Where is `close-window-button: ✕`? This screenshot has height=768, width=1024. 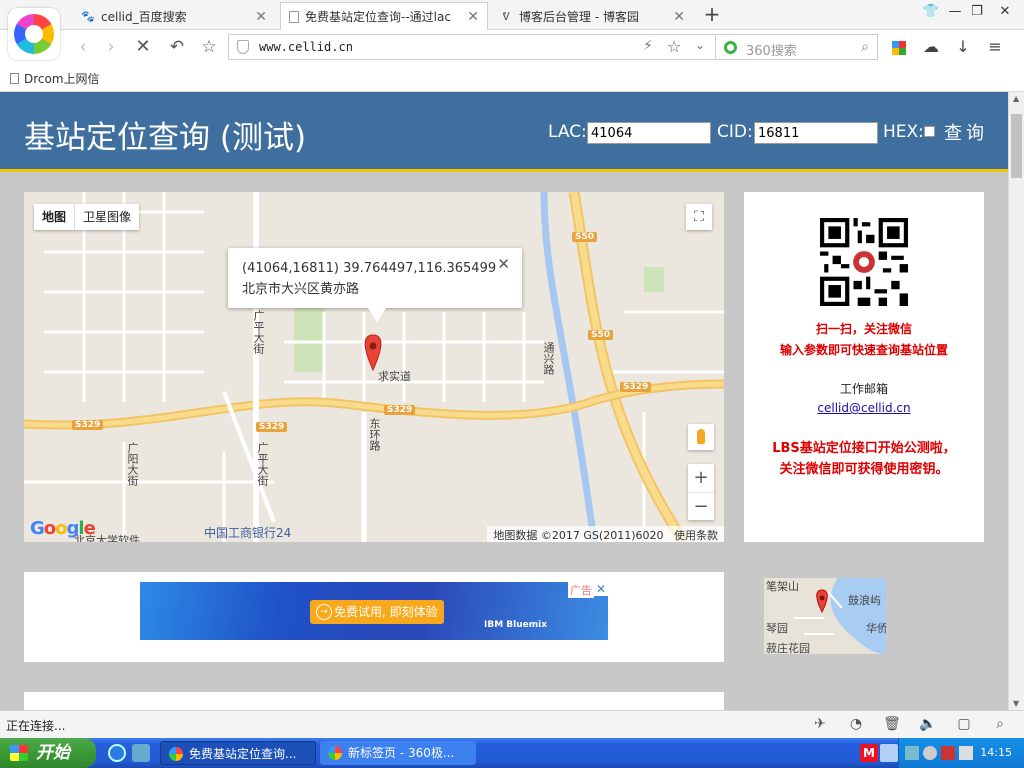
close-window-button: ✕ is located at coordinates (1005, 11).